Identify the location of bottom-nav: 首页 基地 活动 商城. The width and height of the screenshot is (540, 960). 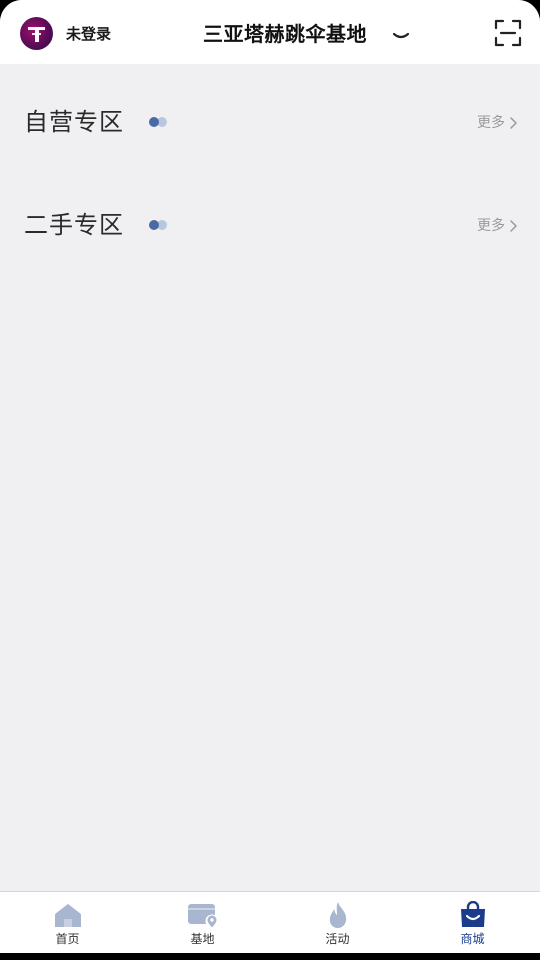
(270, 925).